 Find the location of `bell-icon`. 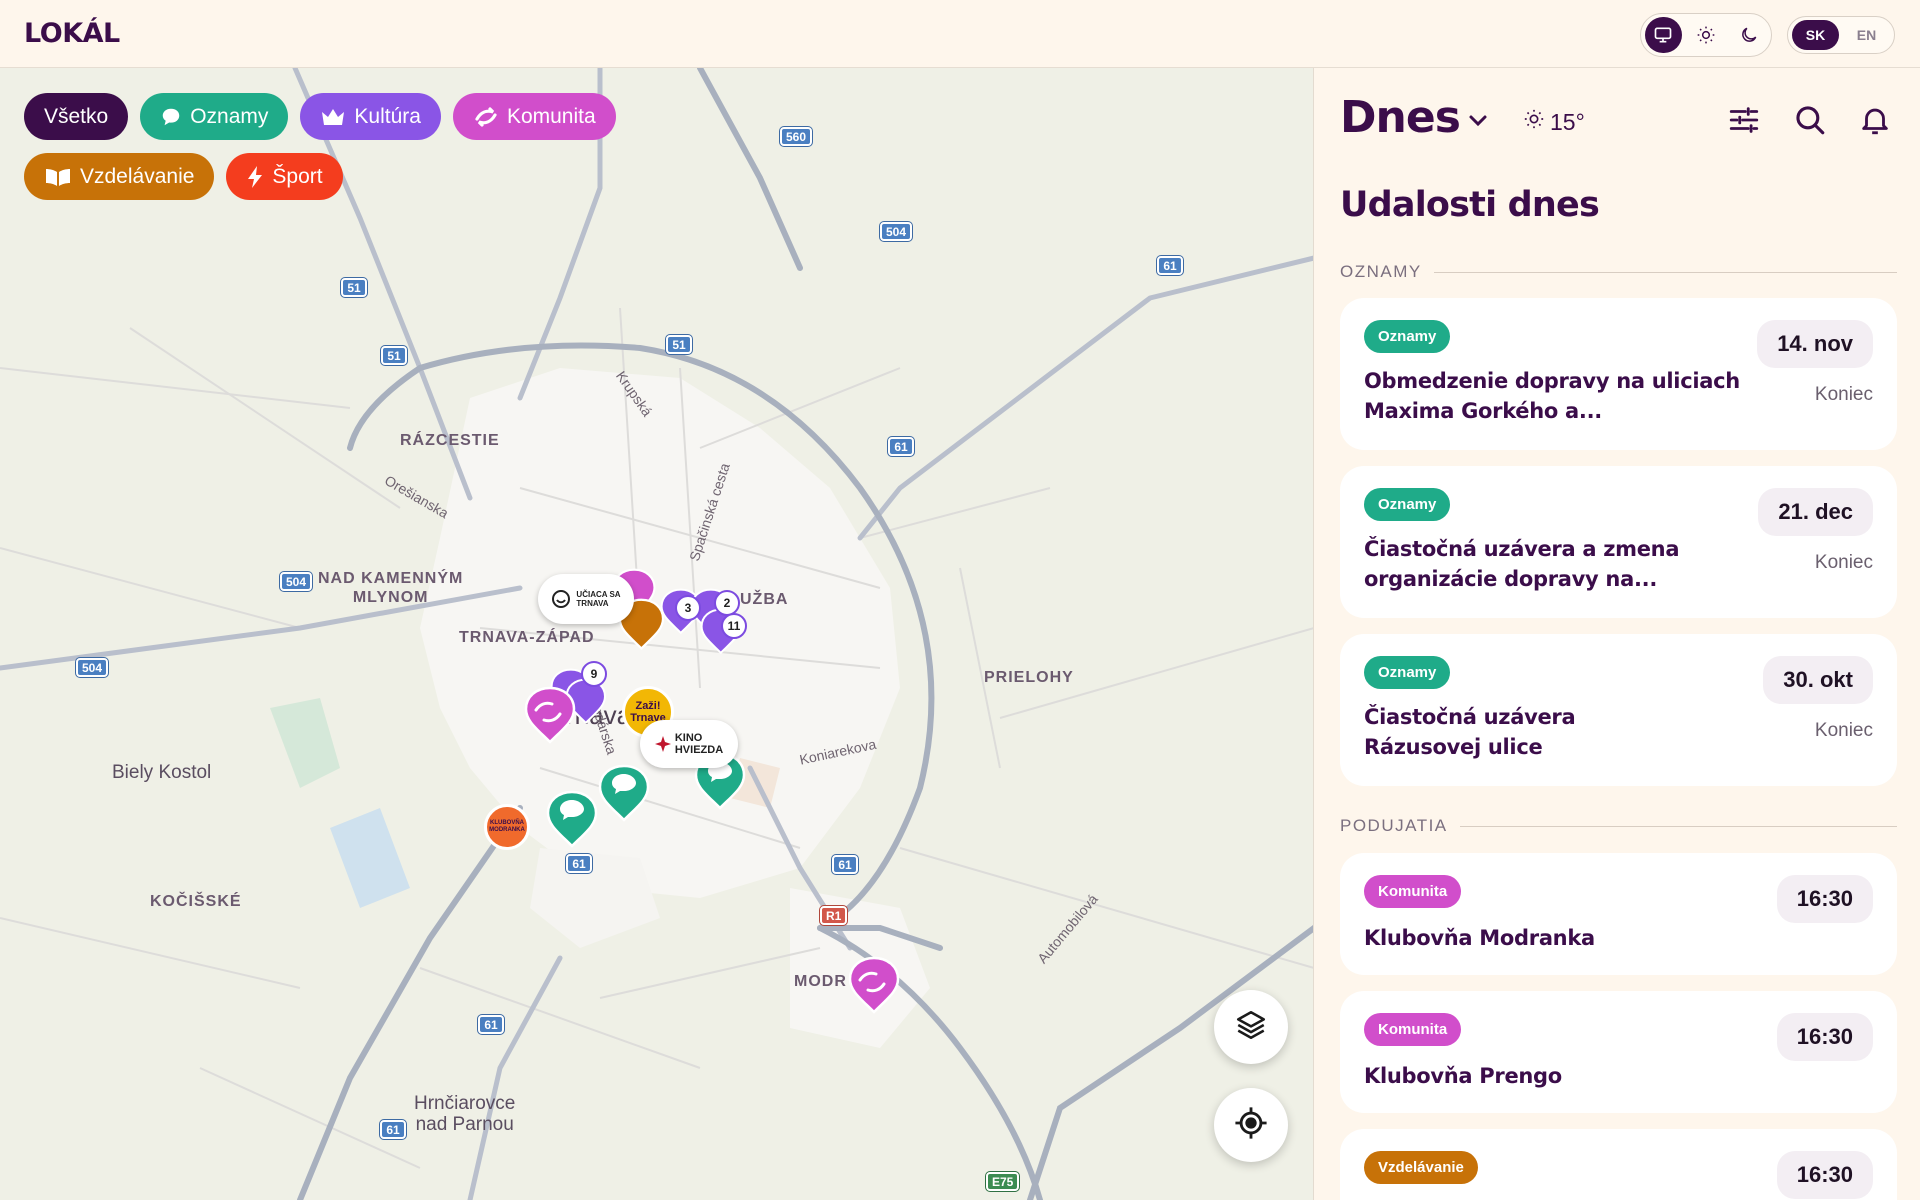

bell-icon is located at coordinates (1875, 120).